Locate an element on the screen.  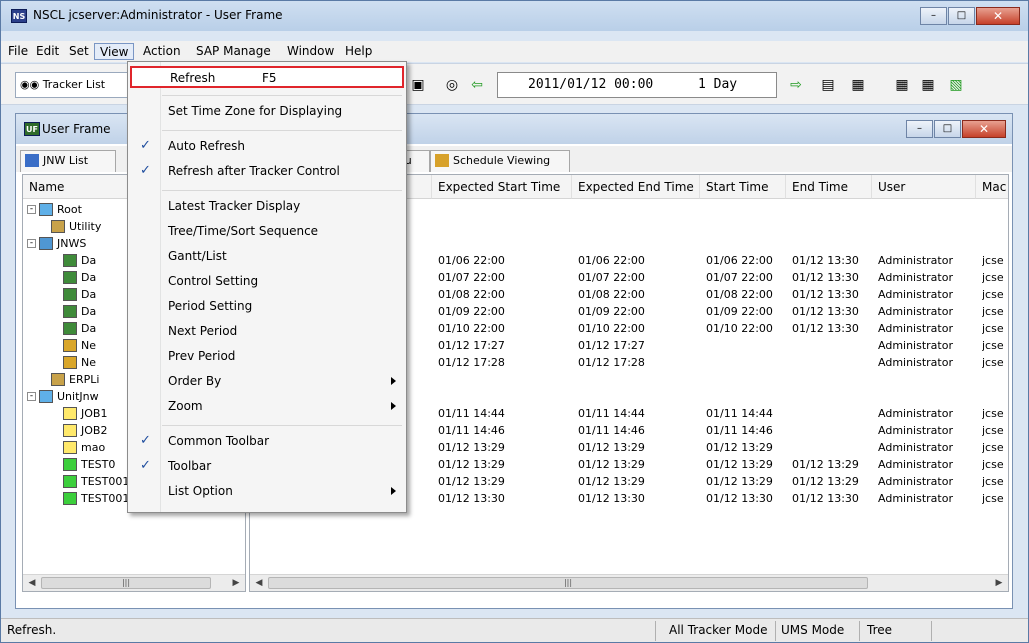
tree-node-label: Ne is located at coordinates (88, 362).